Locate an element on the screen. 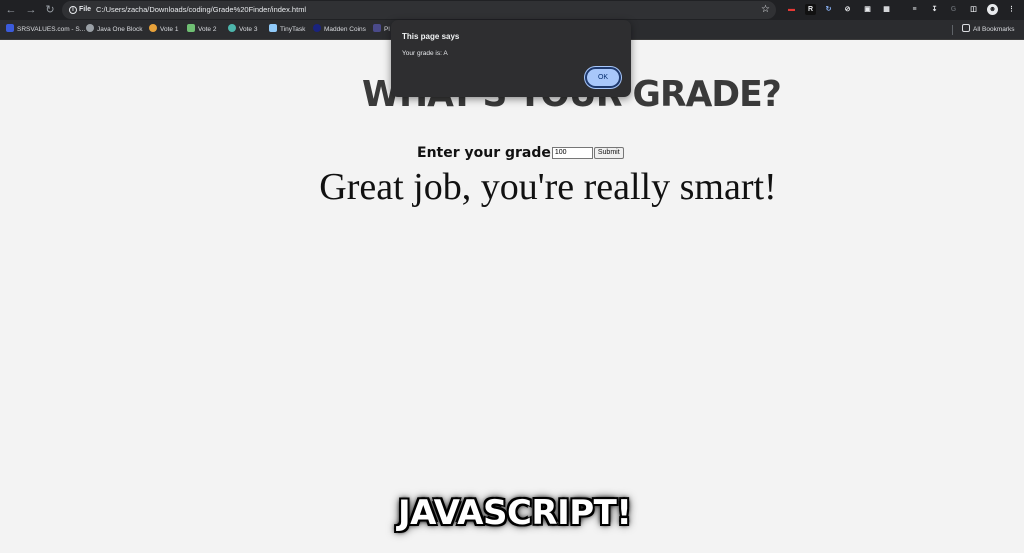 The width and height of the screenshot is (1024, 553). download-icon: ↧ is located at coordinates (934, 9).